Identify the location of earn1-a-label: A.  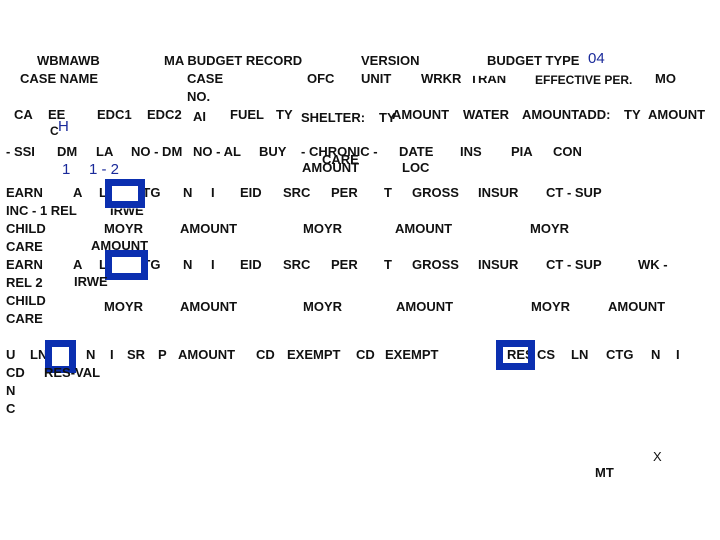
(78, 192).